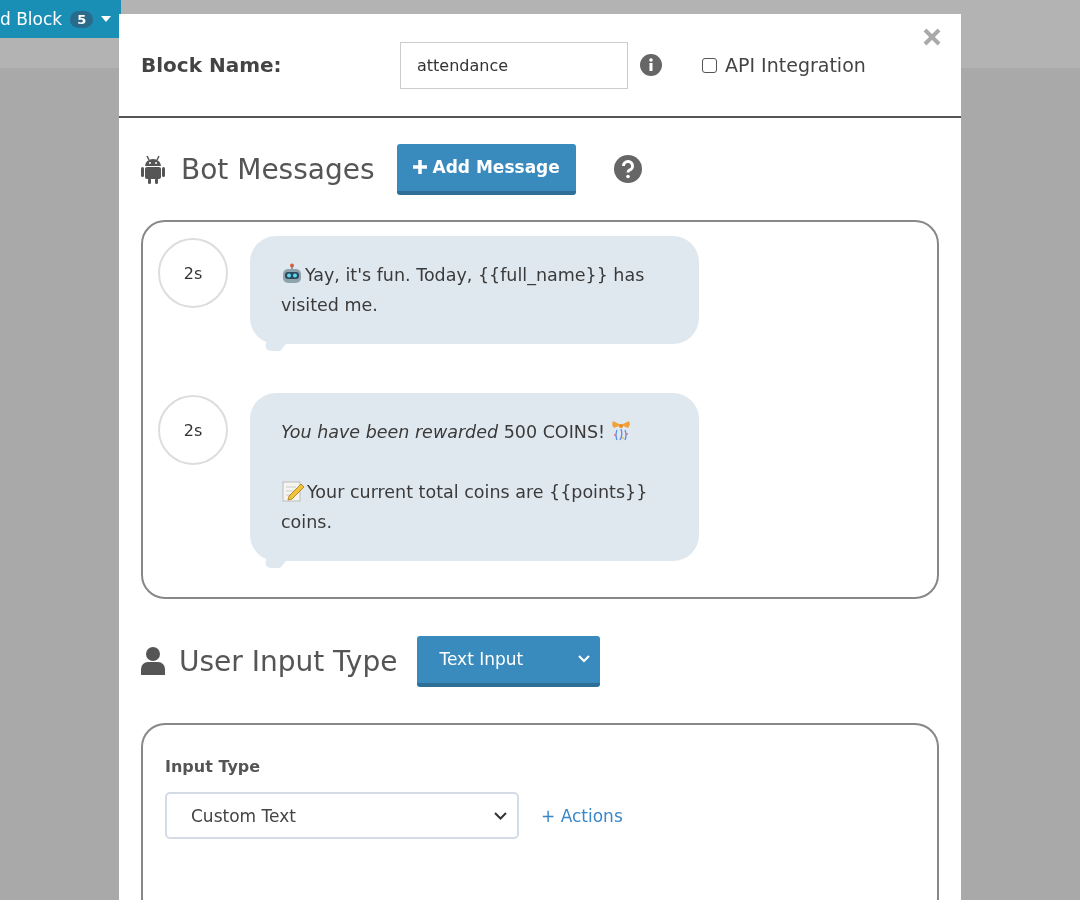 Image resolution: width=1080 pixels, height=900 pixels. I want to click on message-text: Your current total coins are {{points}} coins., so click(480, 507).